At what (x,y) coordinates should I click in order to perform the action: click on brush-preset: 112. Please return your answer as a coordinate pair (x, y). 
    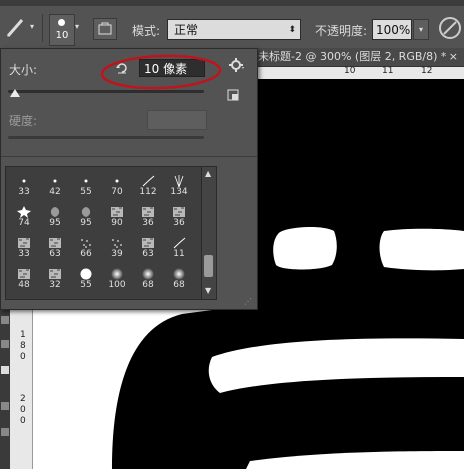
    Looking at the image, I should click on (148, 186).